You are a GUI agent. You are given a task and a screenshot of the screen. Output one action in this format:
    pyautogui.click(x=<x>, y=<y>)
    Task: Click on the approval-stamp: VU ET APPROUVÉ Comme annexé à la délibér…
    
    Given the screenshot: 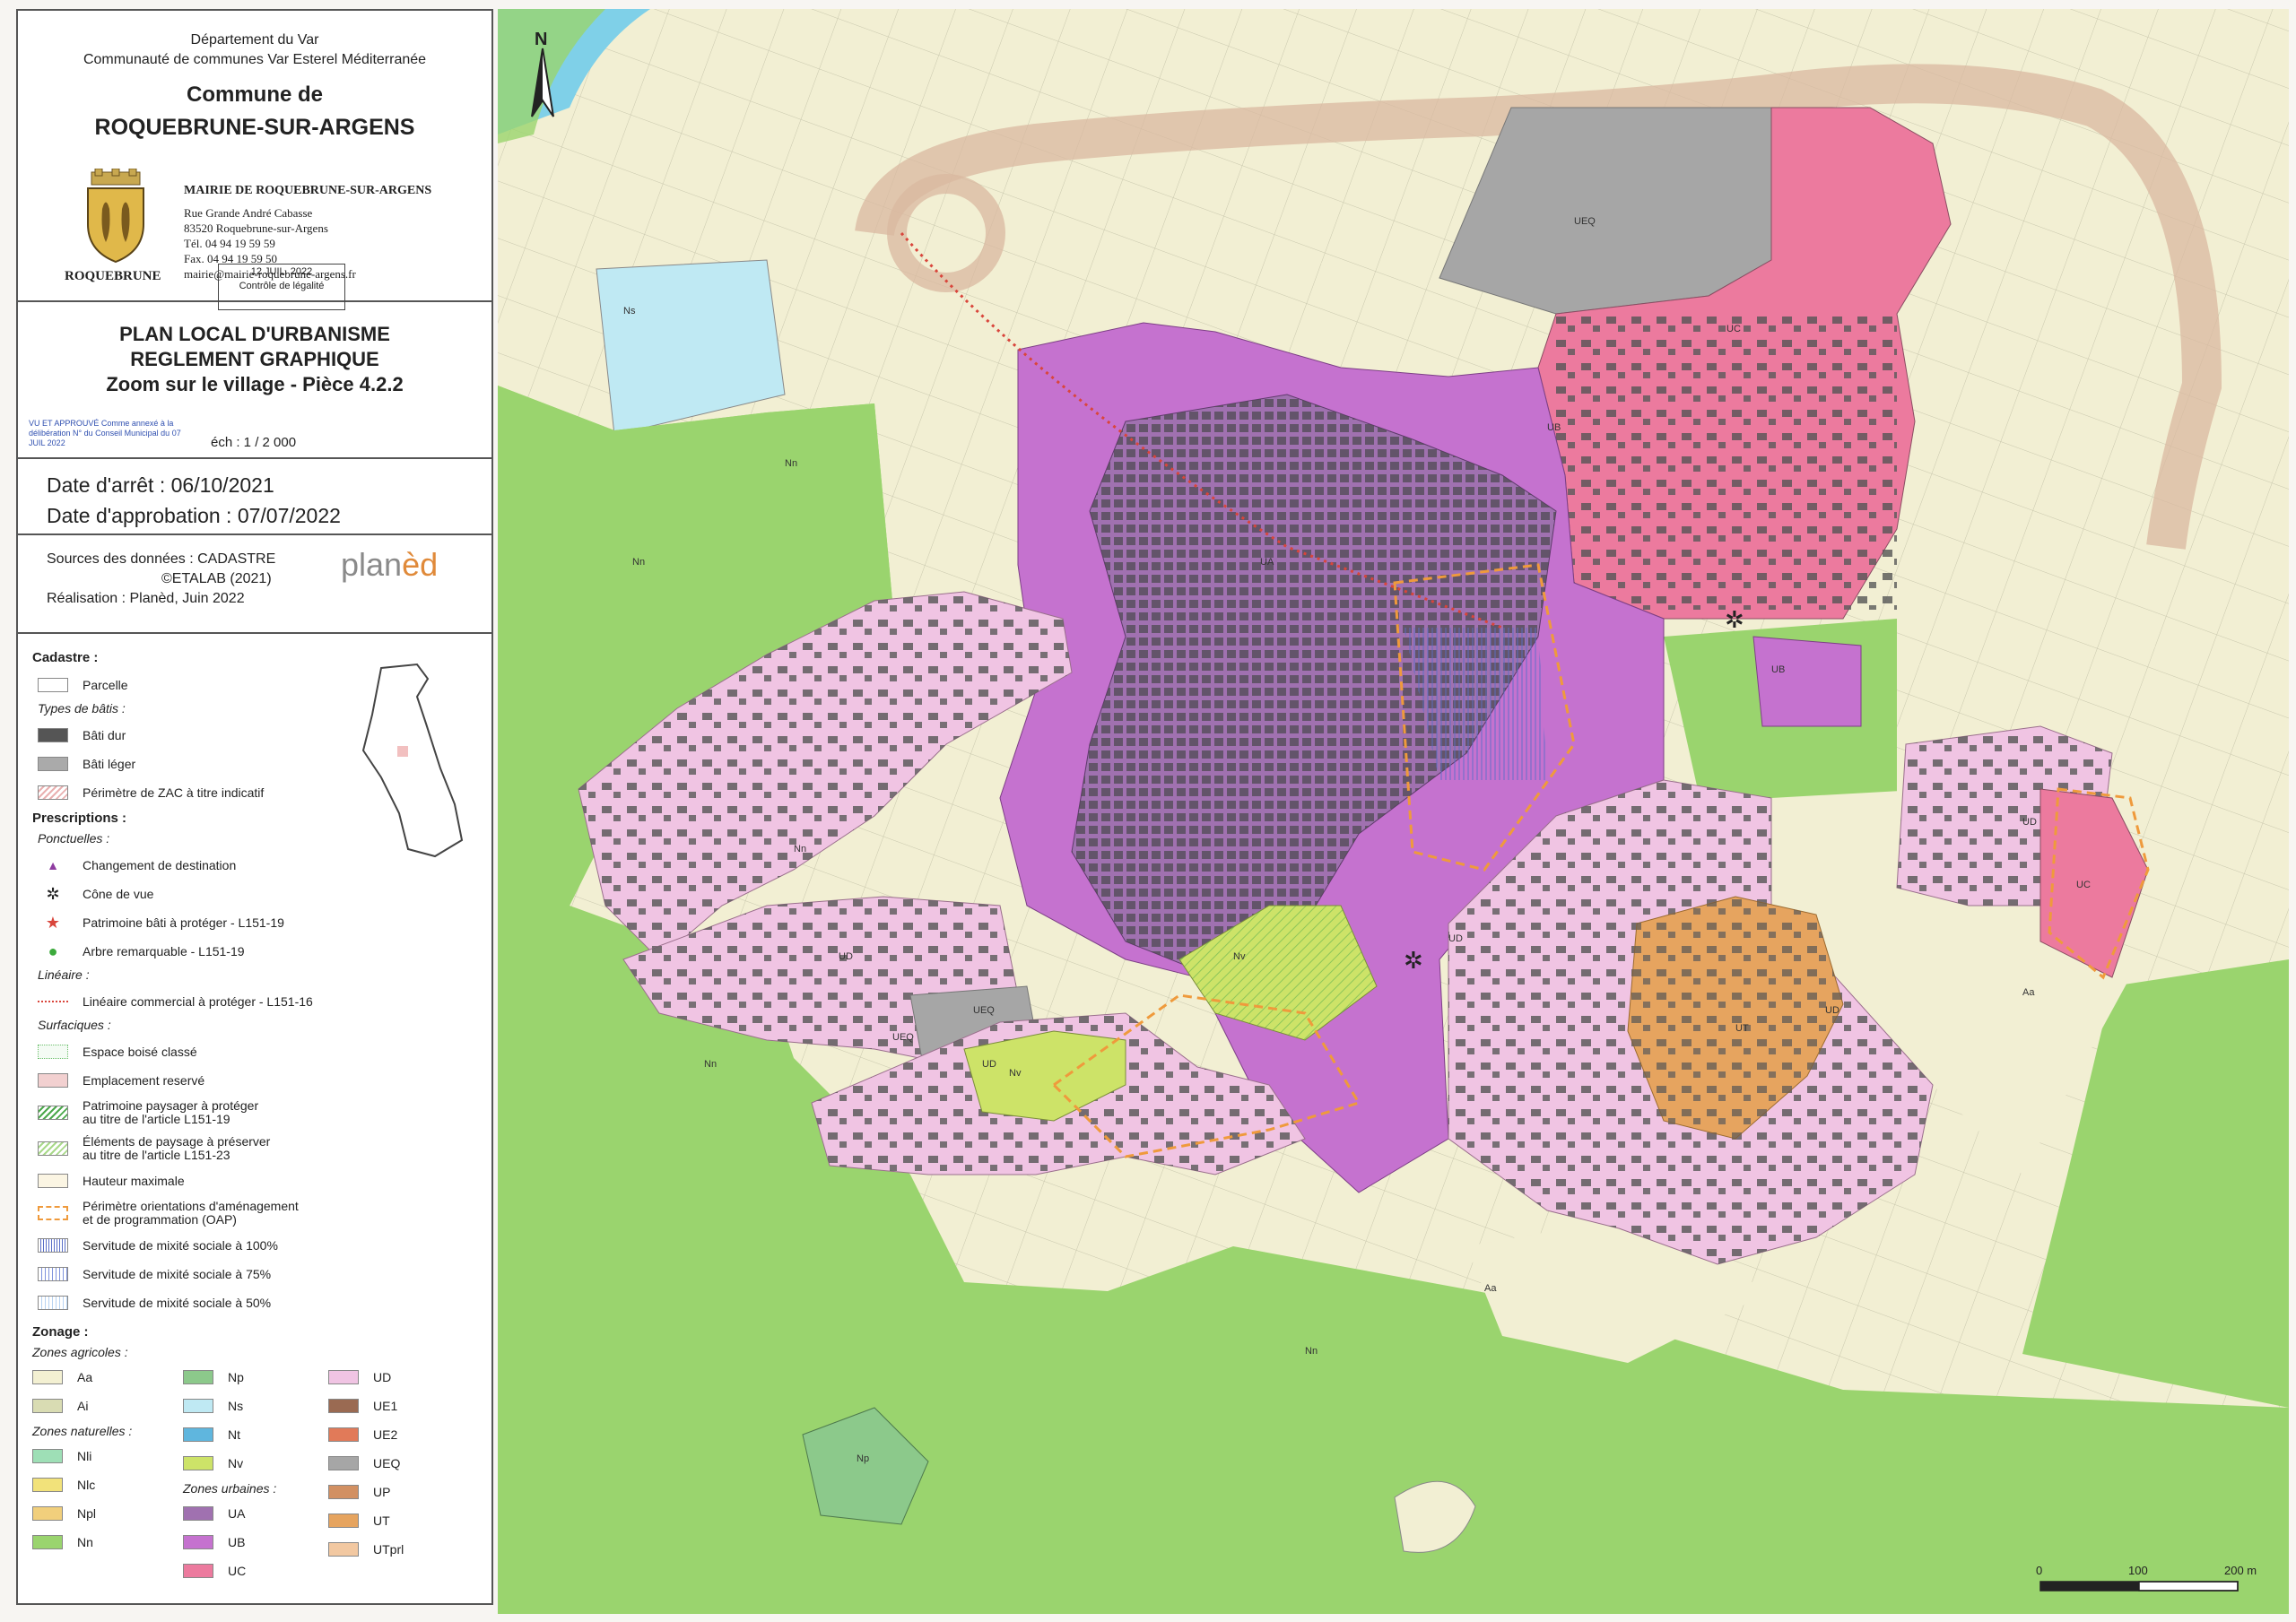 What is the action you would take?
    pyautogui.click(x=105, y=433)
    